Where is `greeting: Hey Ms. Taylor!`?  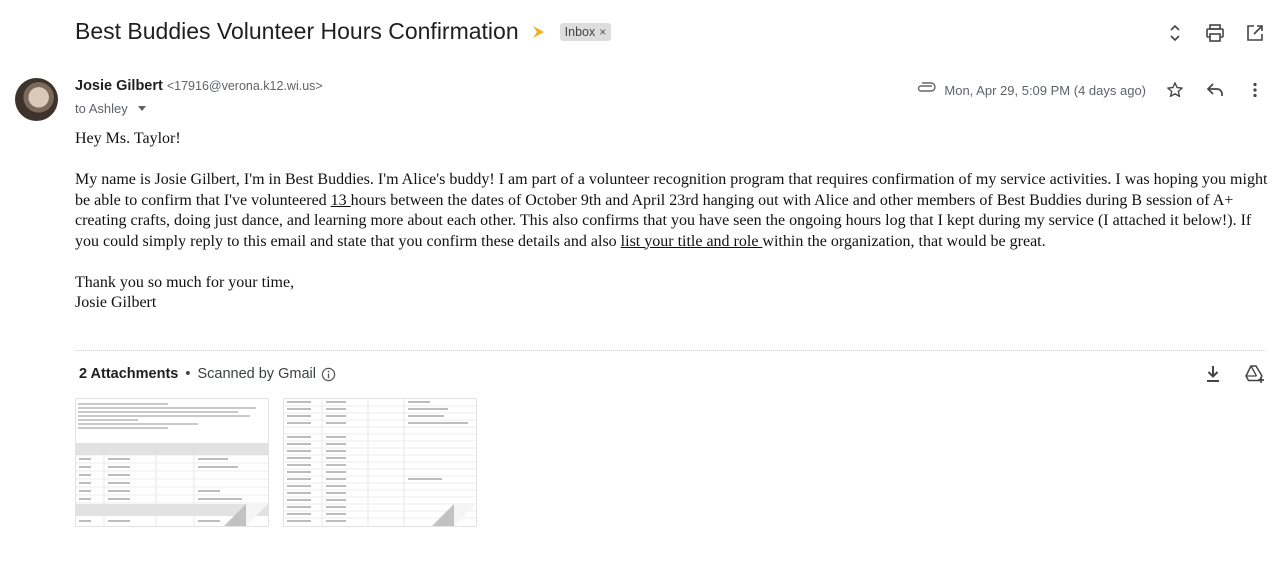 greeting: Hey Ms. Taylor! is located at coordinates (128, 138).